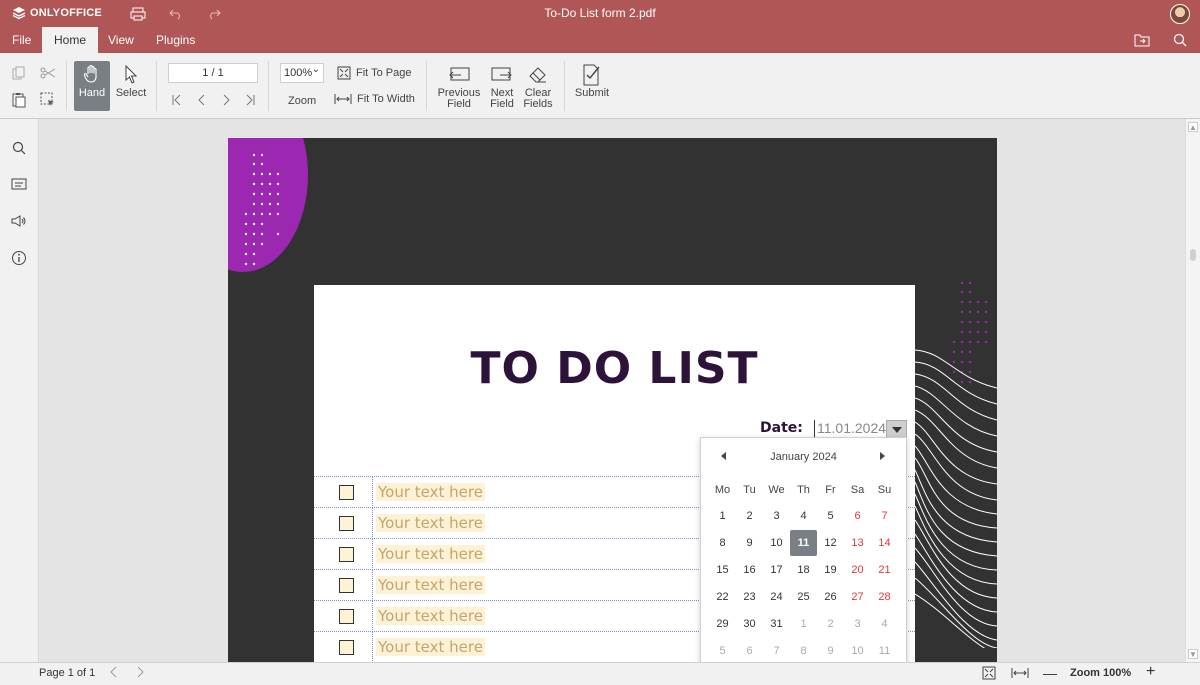 The width and height of the screenshot is (1200, 685). I want to click on scroll-down-icon: ▼, so click(1193, 654).